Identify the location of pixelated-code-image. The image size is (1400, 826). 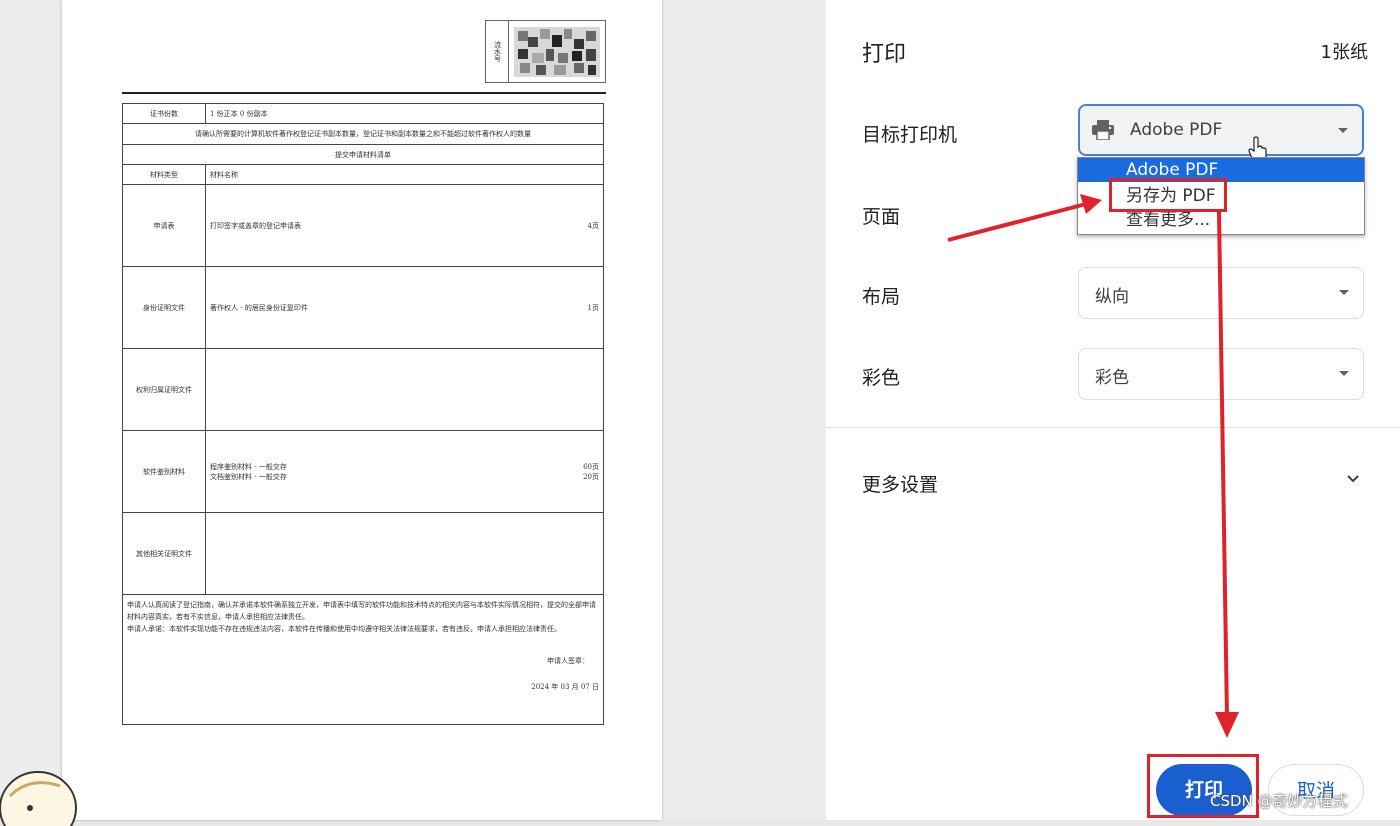
(557, 52).